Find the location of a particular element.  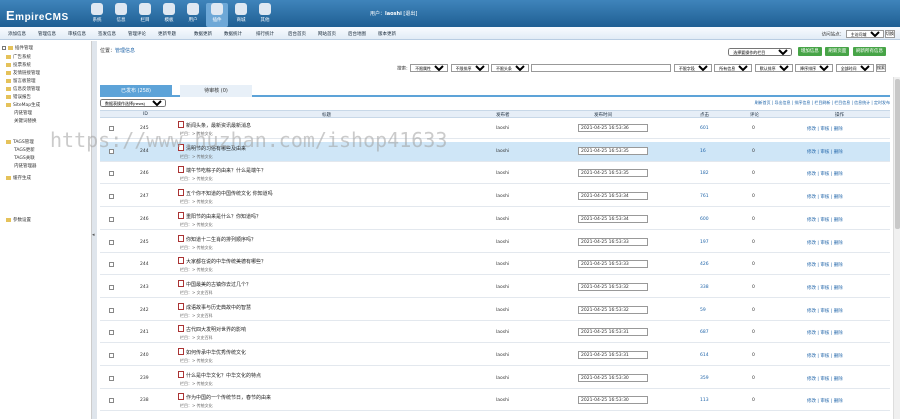

filter-select: 不限头条 is located at coordinates (509, 68).